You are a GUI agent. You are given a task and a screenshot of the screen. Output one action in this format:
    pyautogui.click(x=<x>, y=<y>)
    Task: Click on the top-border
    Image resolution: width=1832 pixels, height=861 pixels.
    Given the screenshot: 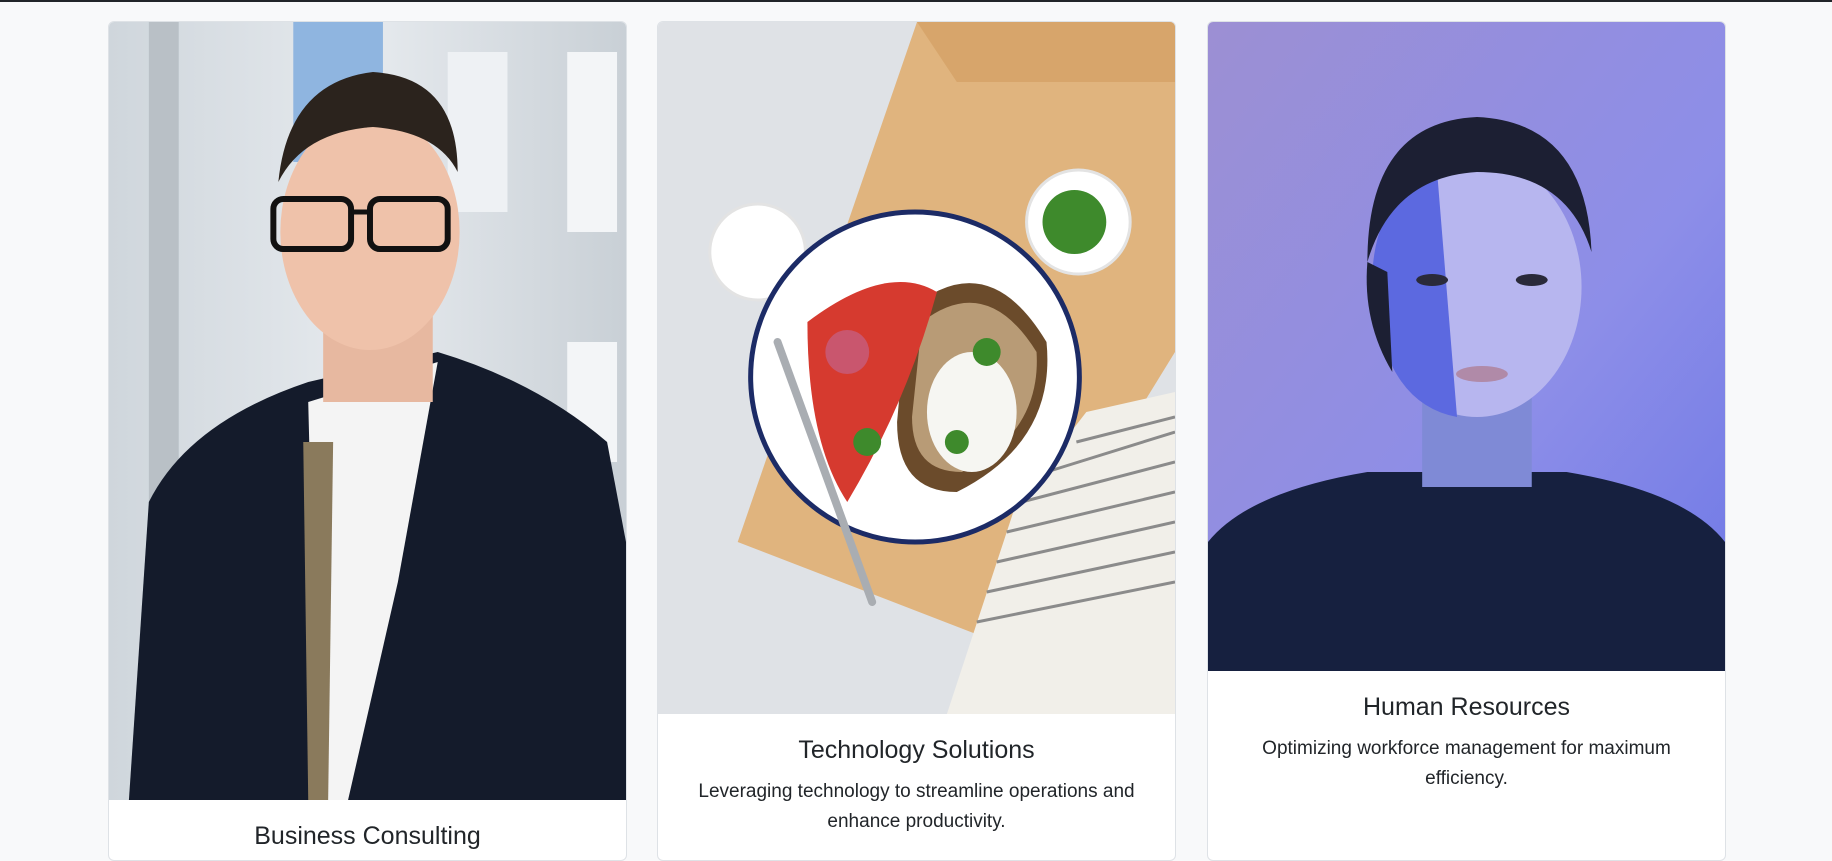 What is the action you would take?
    pyautogui.click(x=916, y=1)
    